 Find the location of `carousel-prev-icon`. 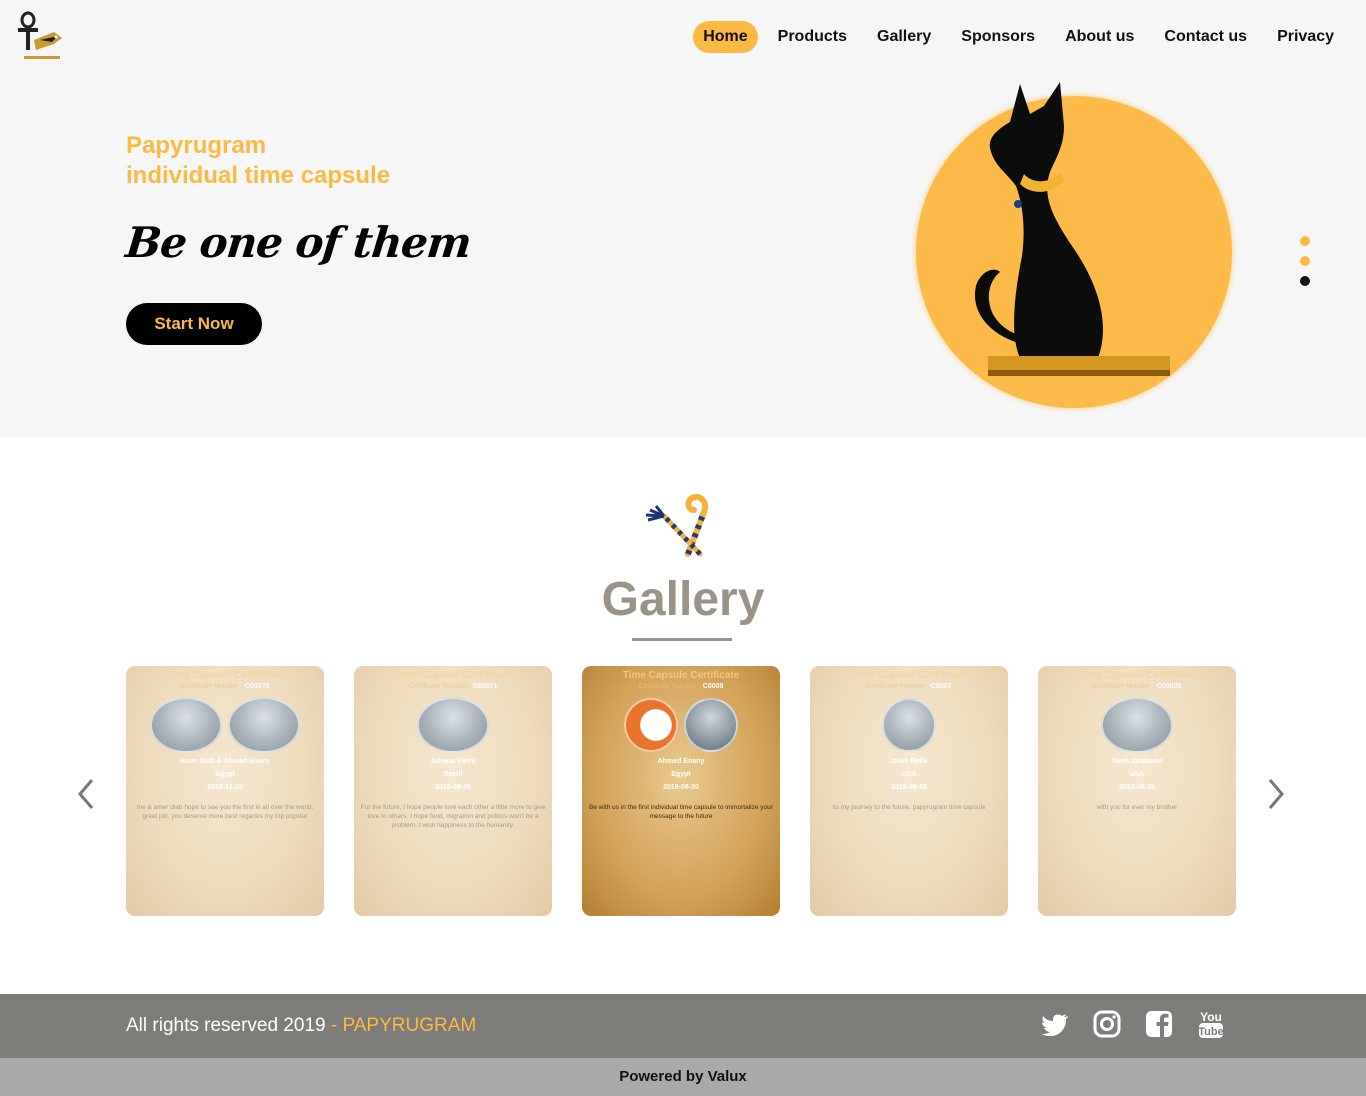

carousel-prev-icon is located at coordinates (86, 794).